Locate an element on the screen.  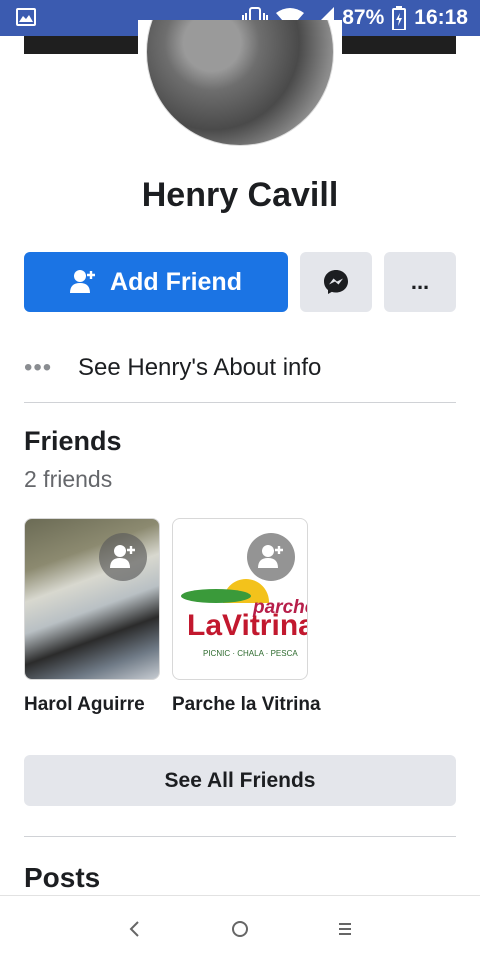
friends-count: 2 friends is located at coordinates (68, 479).